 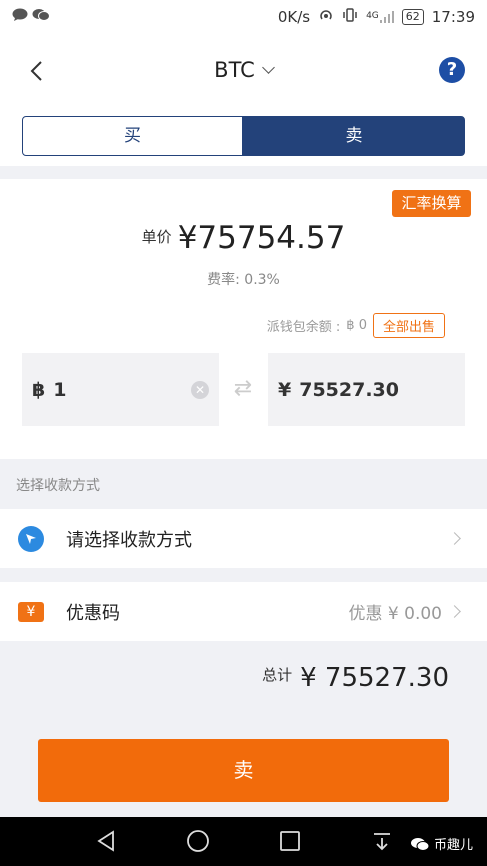 I want to click on page-title: BTC, so click(x=234, y=70).